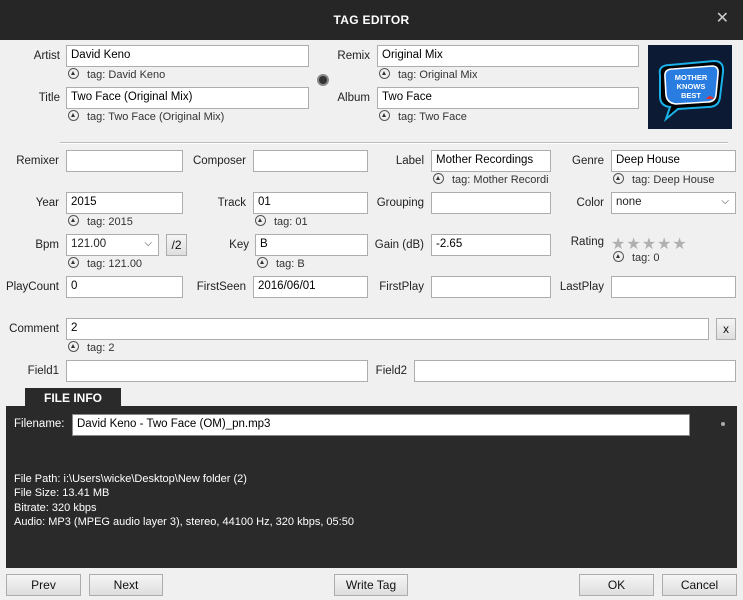 The width and height of the screenshot is (743, 600). I want to click on firstseen-label: FirstSeen, so click(221, 287).